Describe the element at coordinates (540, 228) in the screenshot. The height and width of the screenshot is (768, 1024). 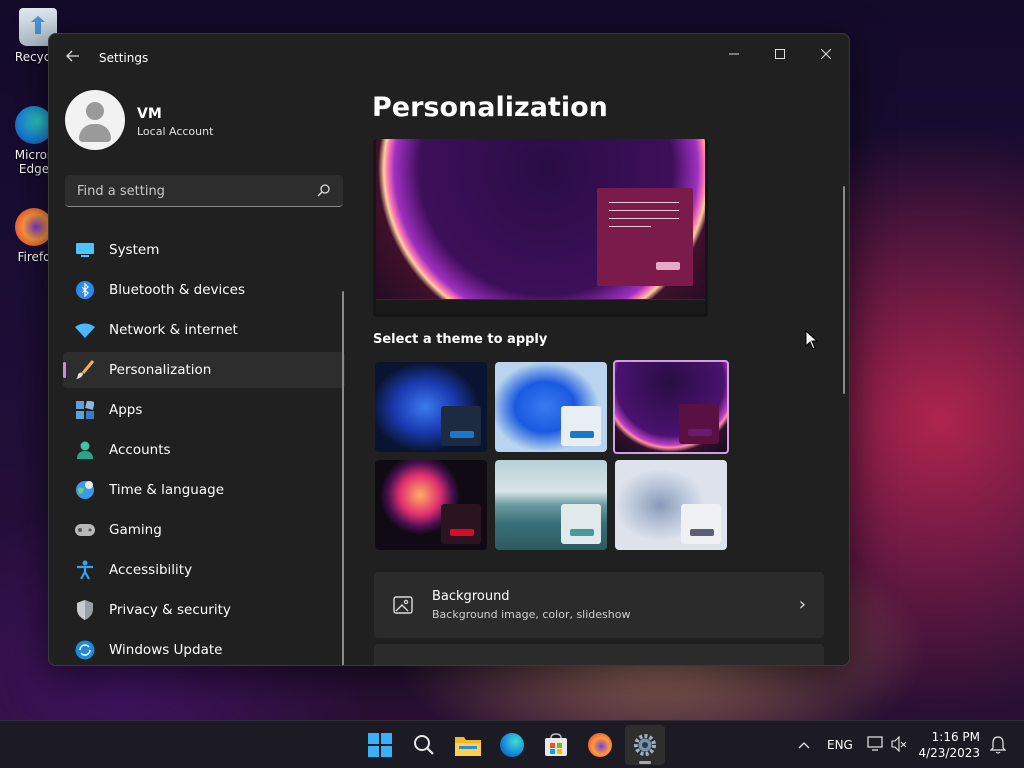
I see `theme-preview` at that location.